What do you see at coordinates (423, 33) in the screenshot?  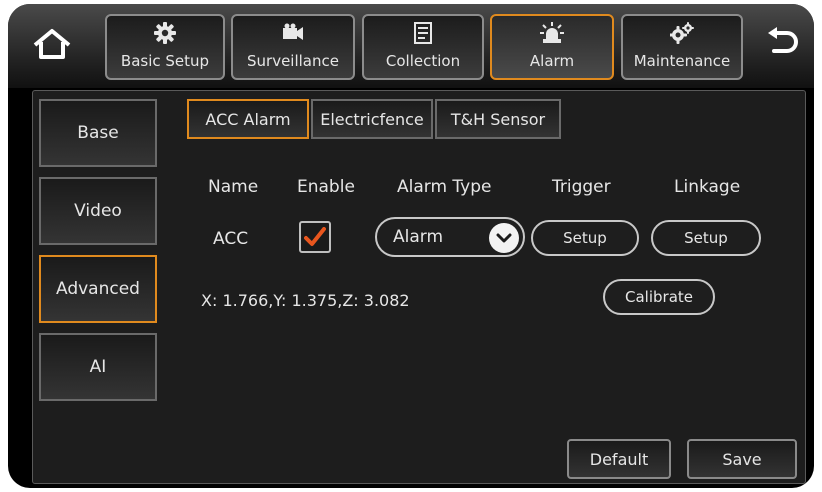 I see `document-icon` at bounding box center [423, 33].